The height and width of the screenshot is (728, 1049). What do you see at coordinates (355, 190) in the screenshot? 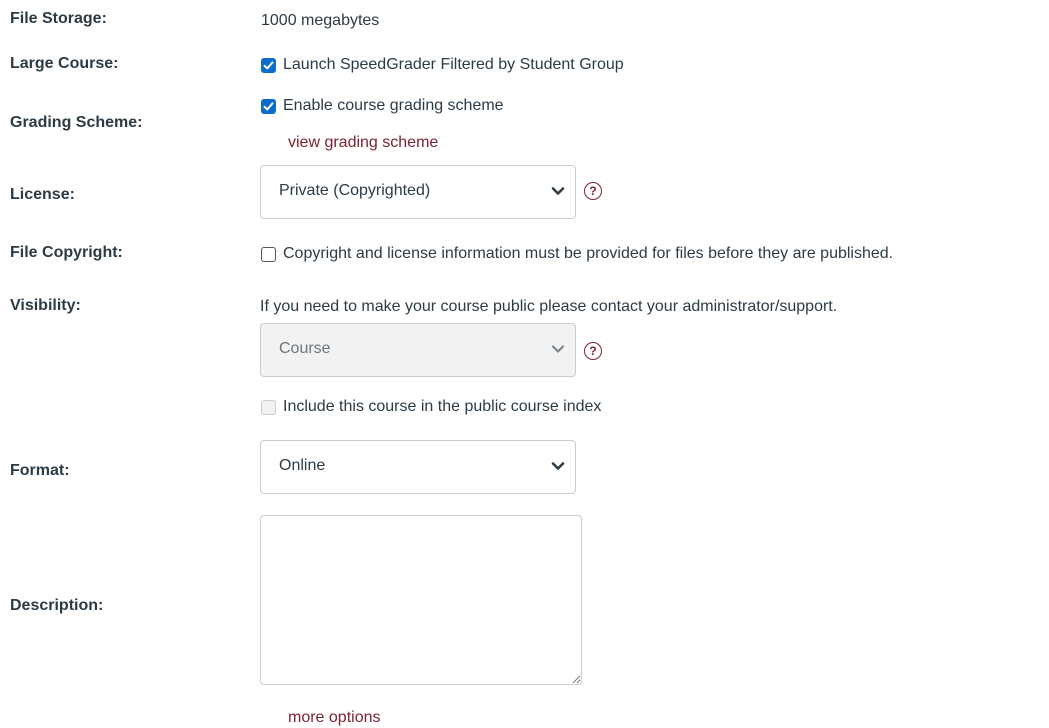
I see `license-select-value: Private (Copyrighted)` at bounding box center [355, 190].